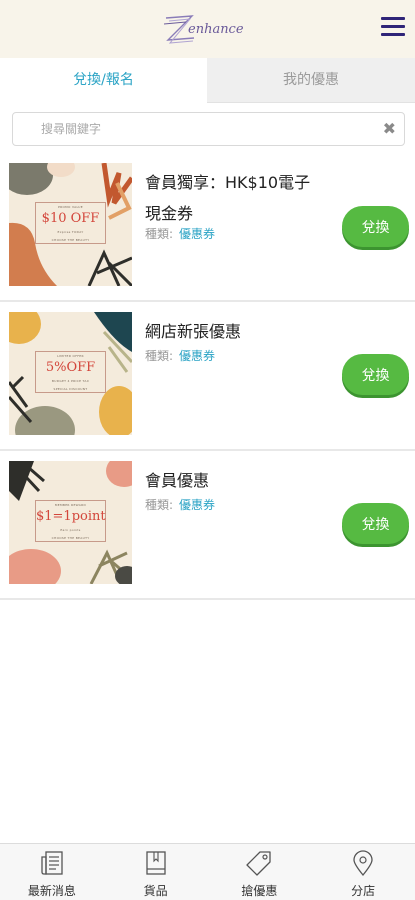 This screenshot has width=415, height=900. What do you see at coordinates (393, 28) in the screenshot?
I see `hamburger-menu-icon` at bounding box center [393, 28].